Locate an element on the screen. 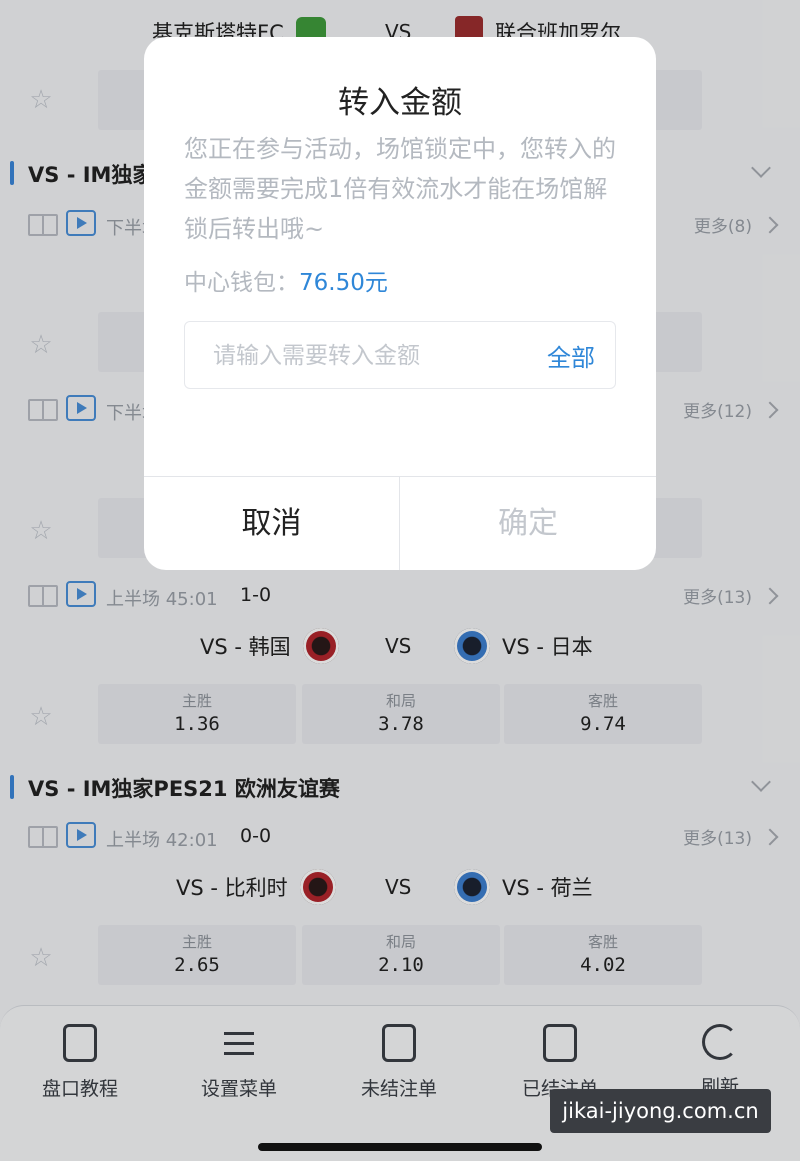 This screenshot has height=1161, width=800. all-amount-button: 全部 is located at coordinates (571, 355).